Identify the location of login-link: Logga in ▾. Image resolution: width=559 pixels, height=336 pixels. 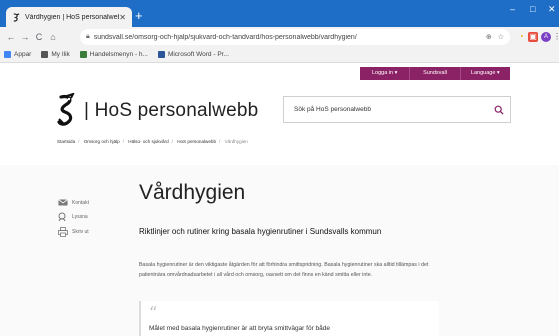
(385, 73).